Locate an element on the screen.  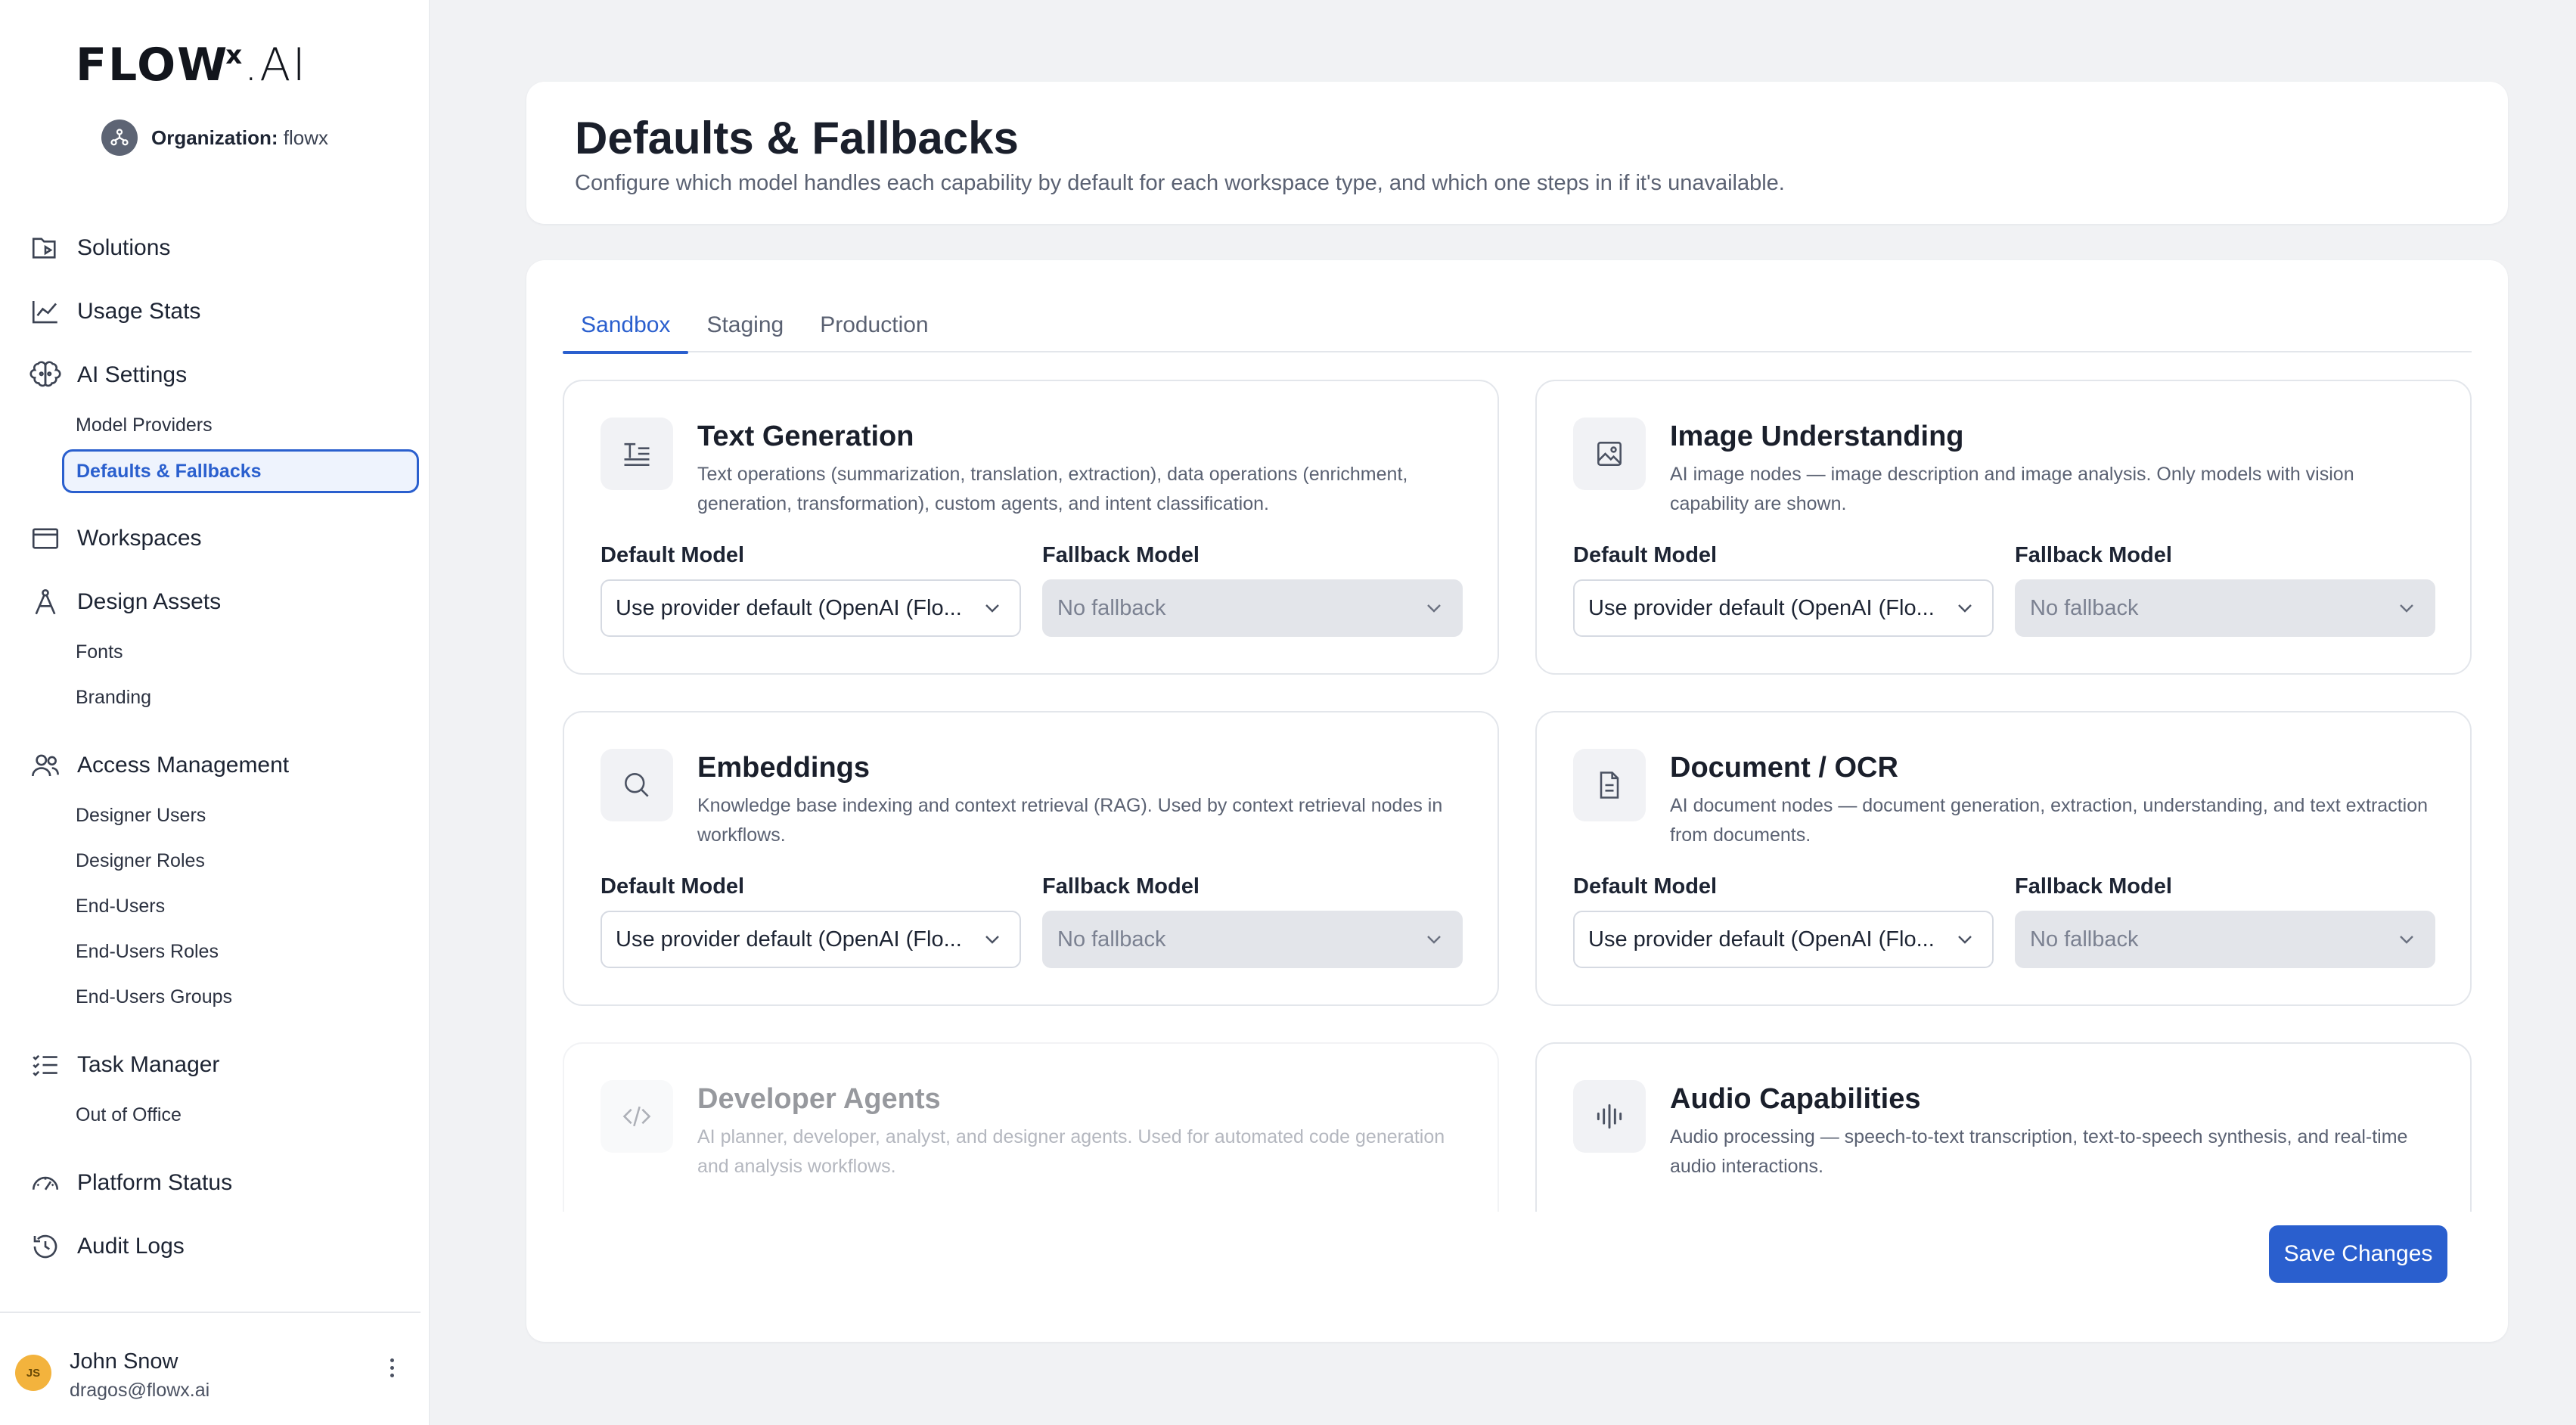
nav-label: Workspaces is located at coordinates (139, 538).